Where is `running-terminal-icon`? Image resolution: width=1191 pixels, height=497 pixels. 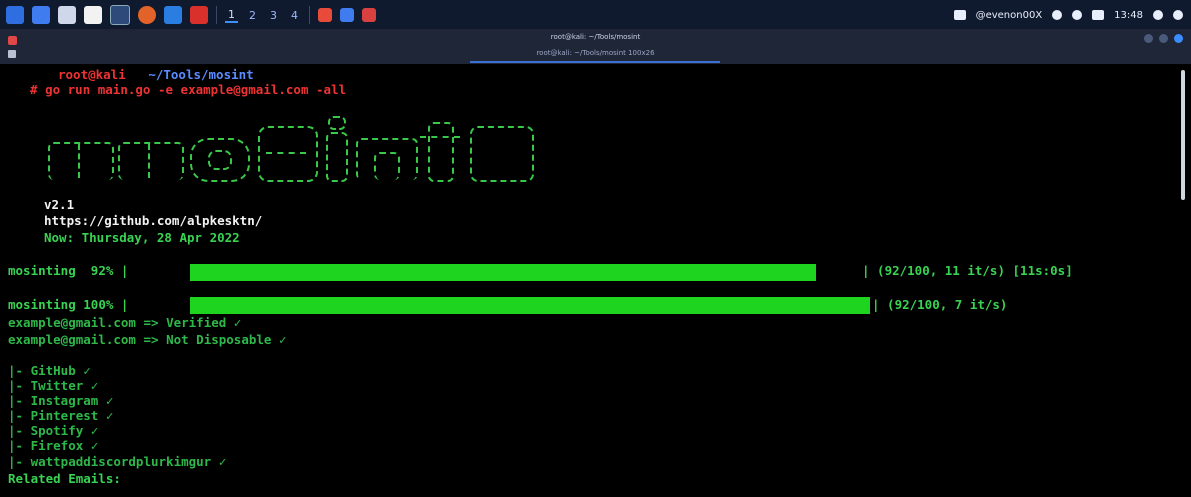 running-terminal-icon is located at coordinates (347, 15).